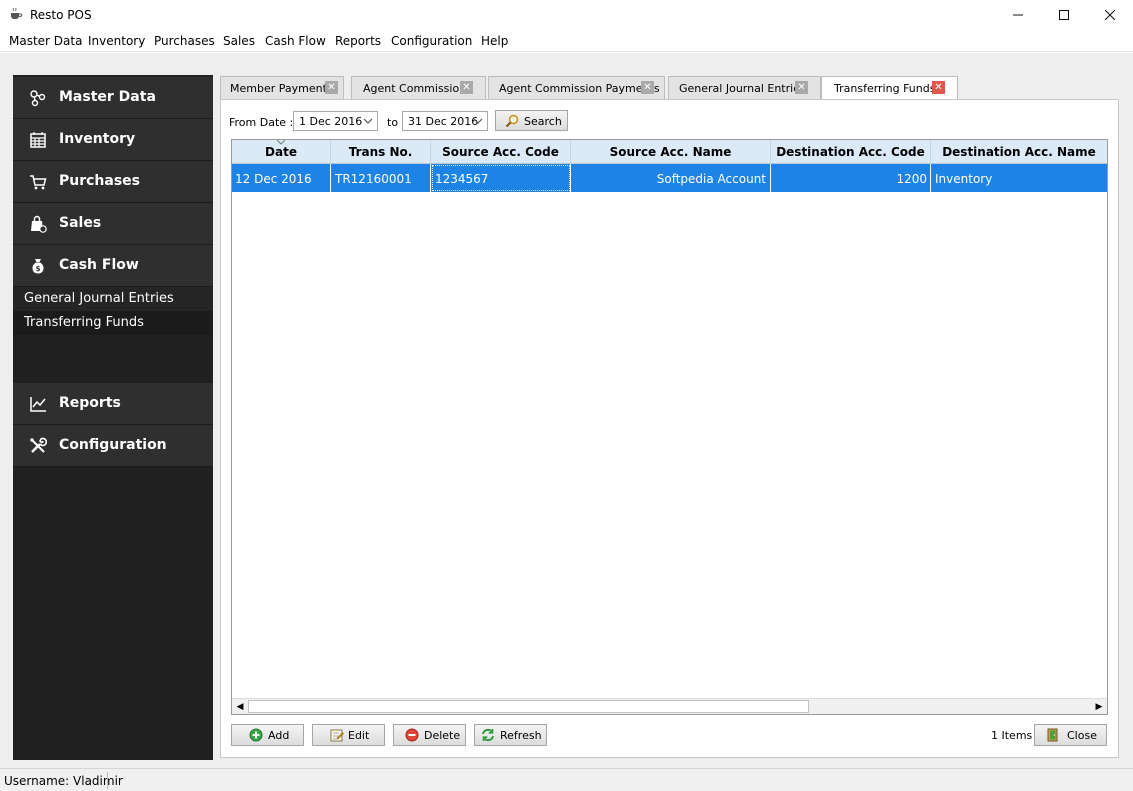  What do you see at coordinates (38, 140) in the screenshot?
I see `calendar-icon` at bounding box center [38, 140].